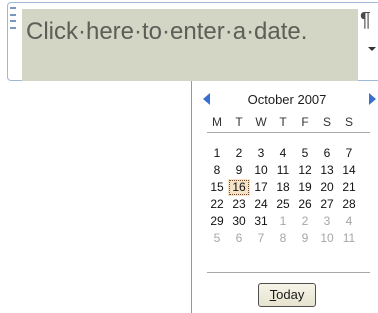  What do you see at coordinates (365, 20) in the screenshot?
I see `paragraph-mark: ¶` at bounding box center [365, 20].